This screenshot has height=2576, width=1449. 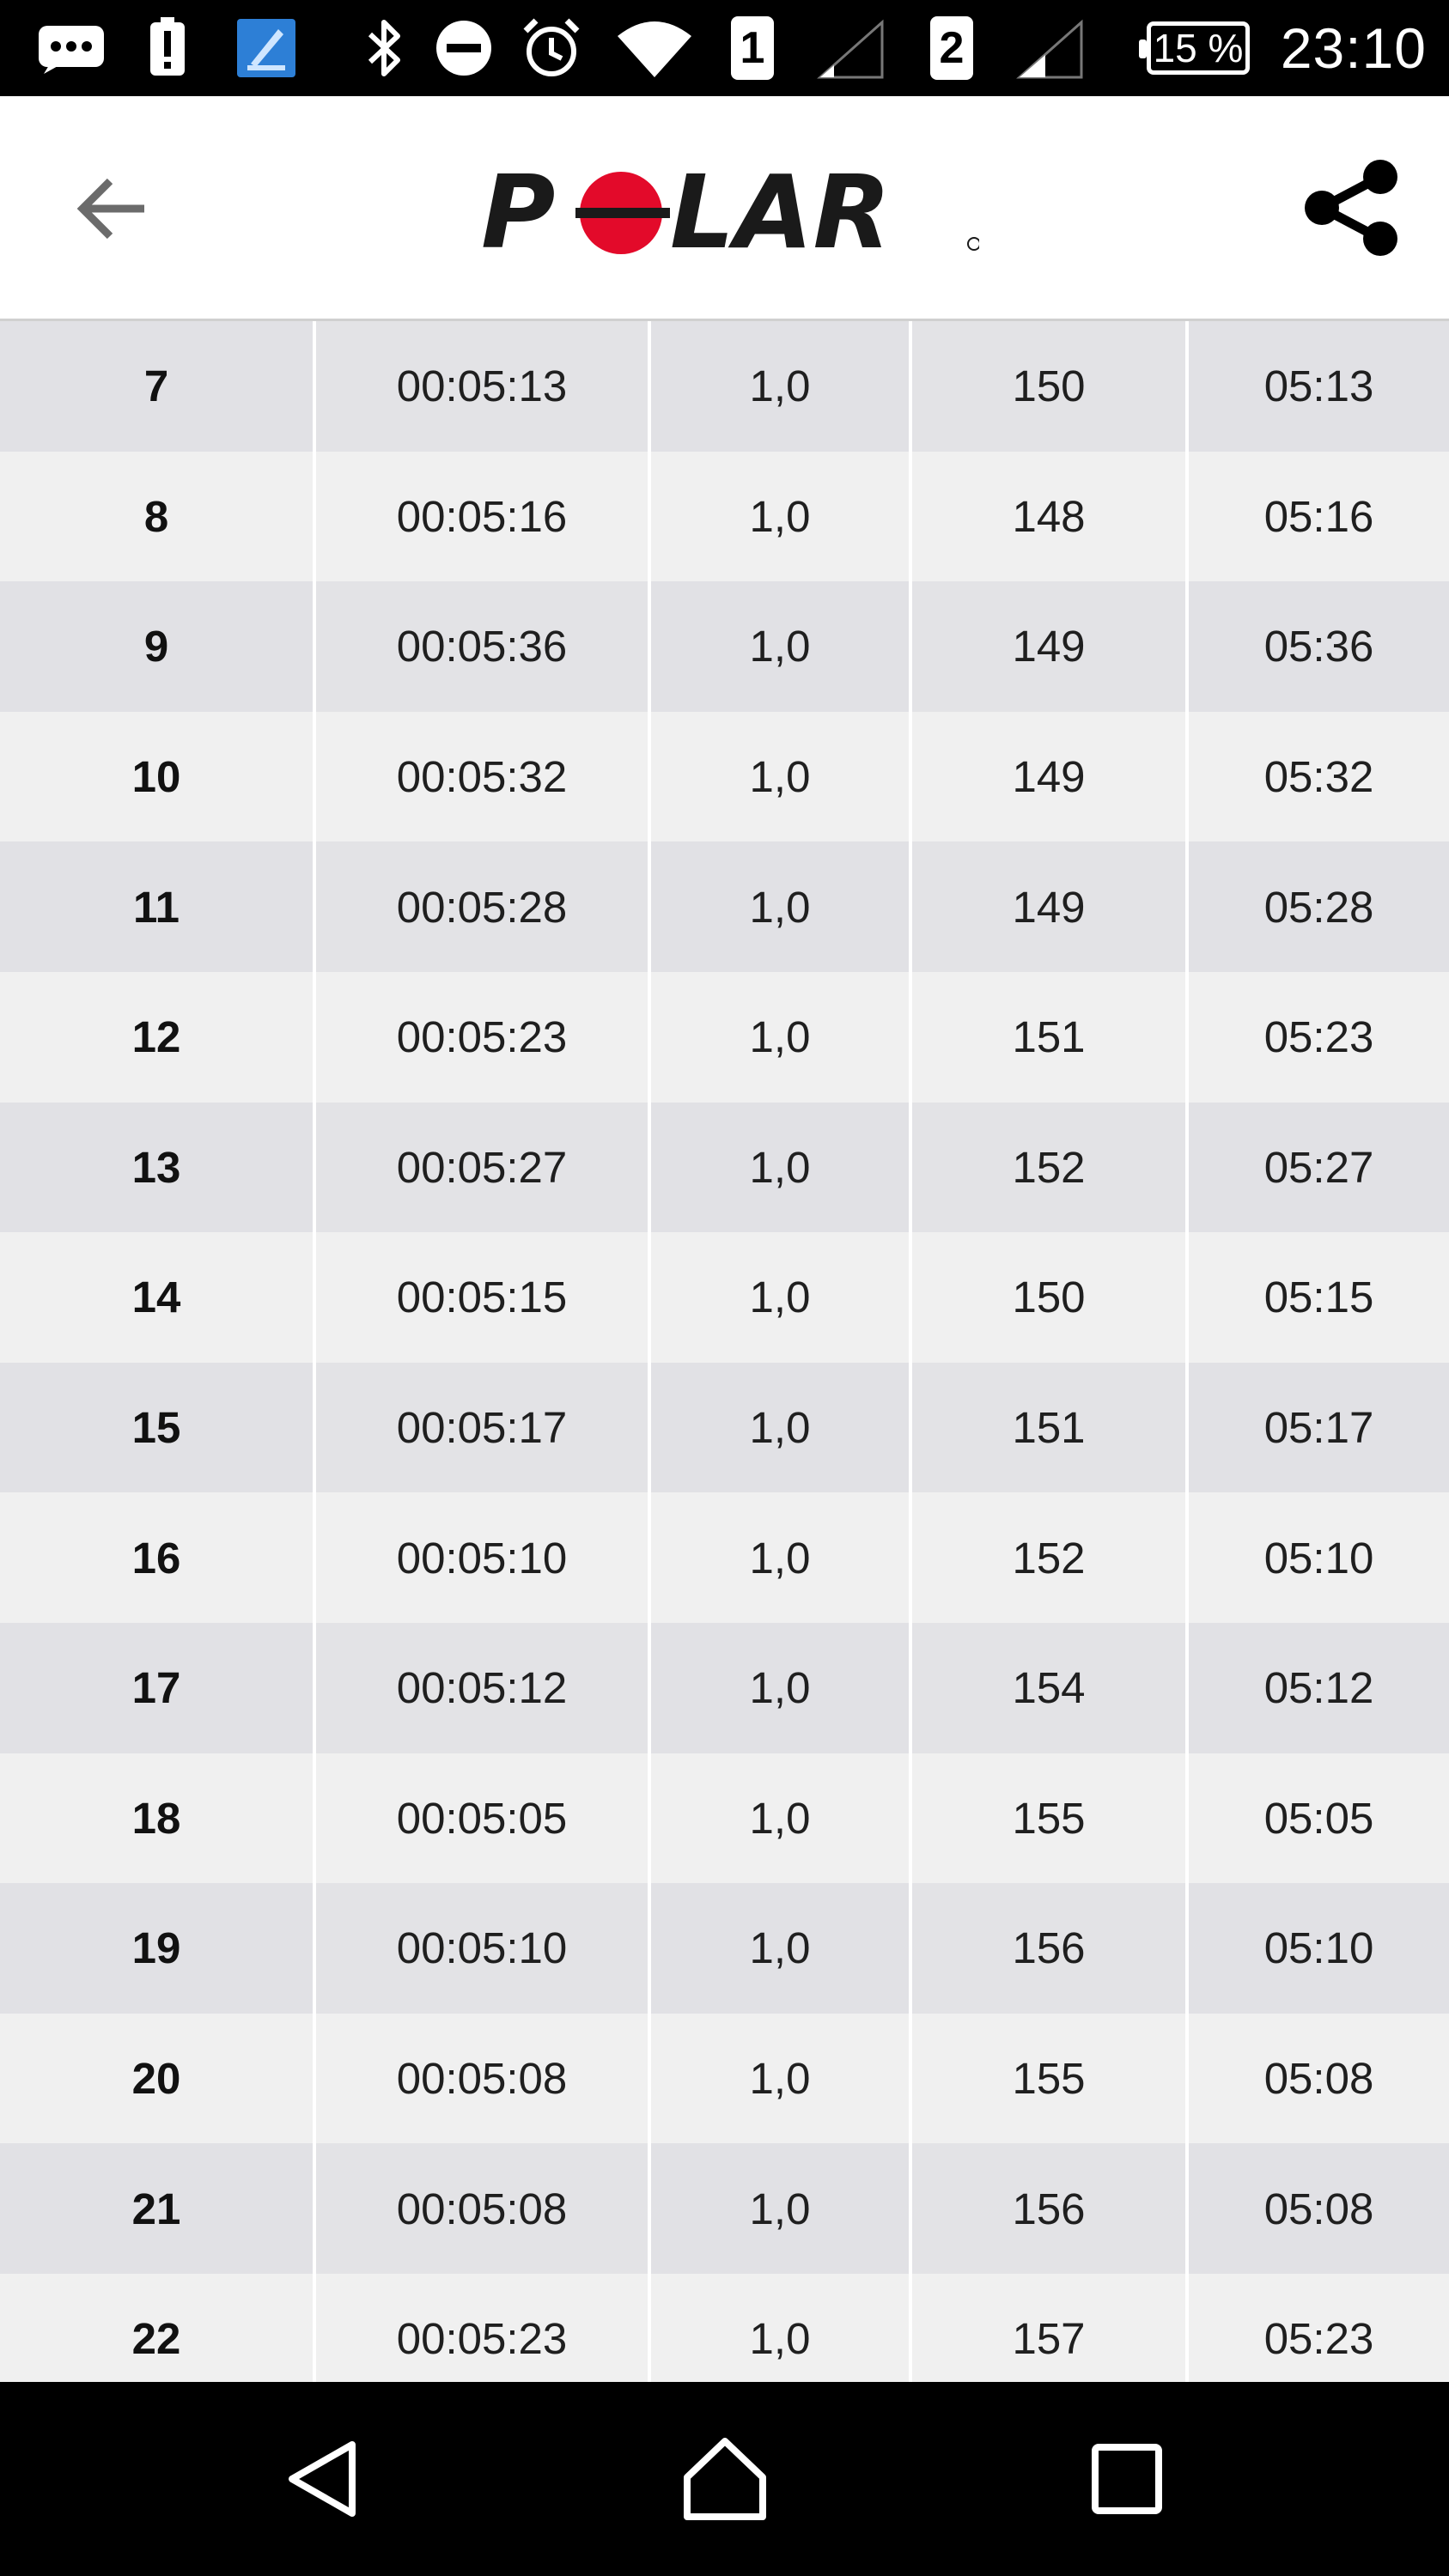 I want to click on lap-duration: 00:05:17, so click(x=481, y=1427).